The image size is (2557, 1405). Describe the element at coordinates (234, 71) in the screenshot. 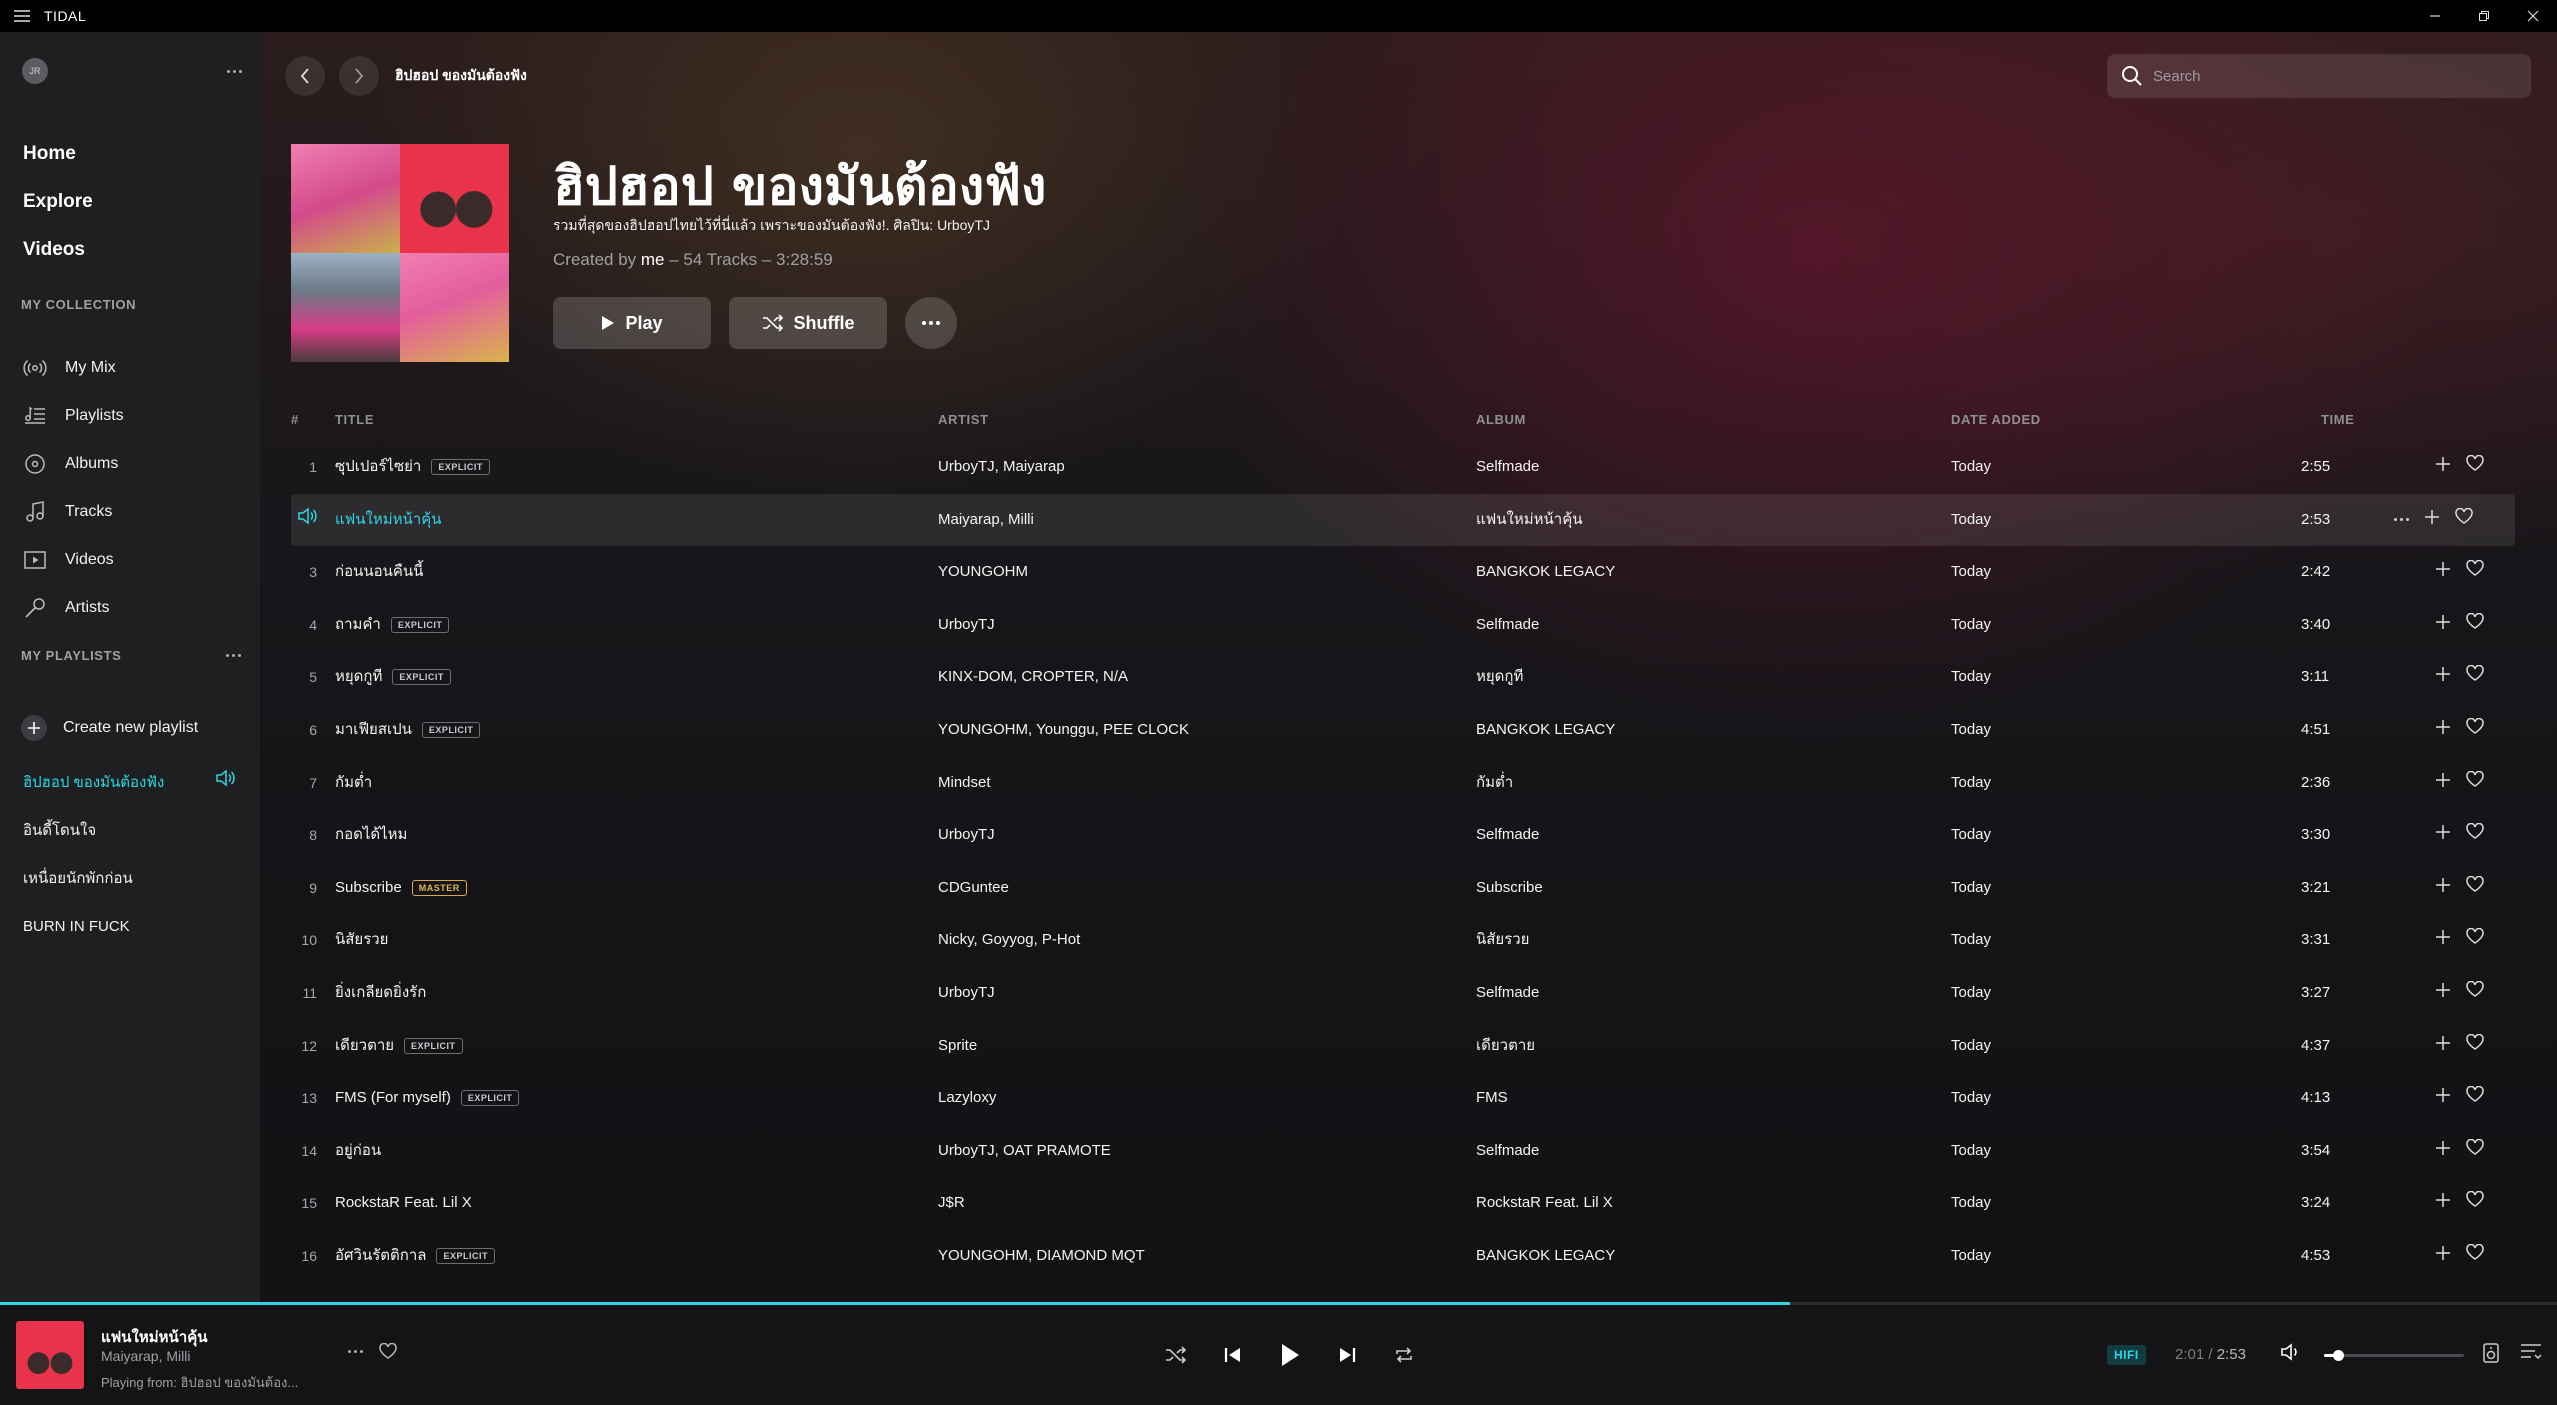

I see `profile-more-icon` at that location.